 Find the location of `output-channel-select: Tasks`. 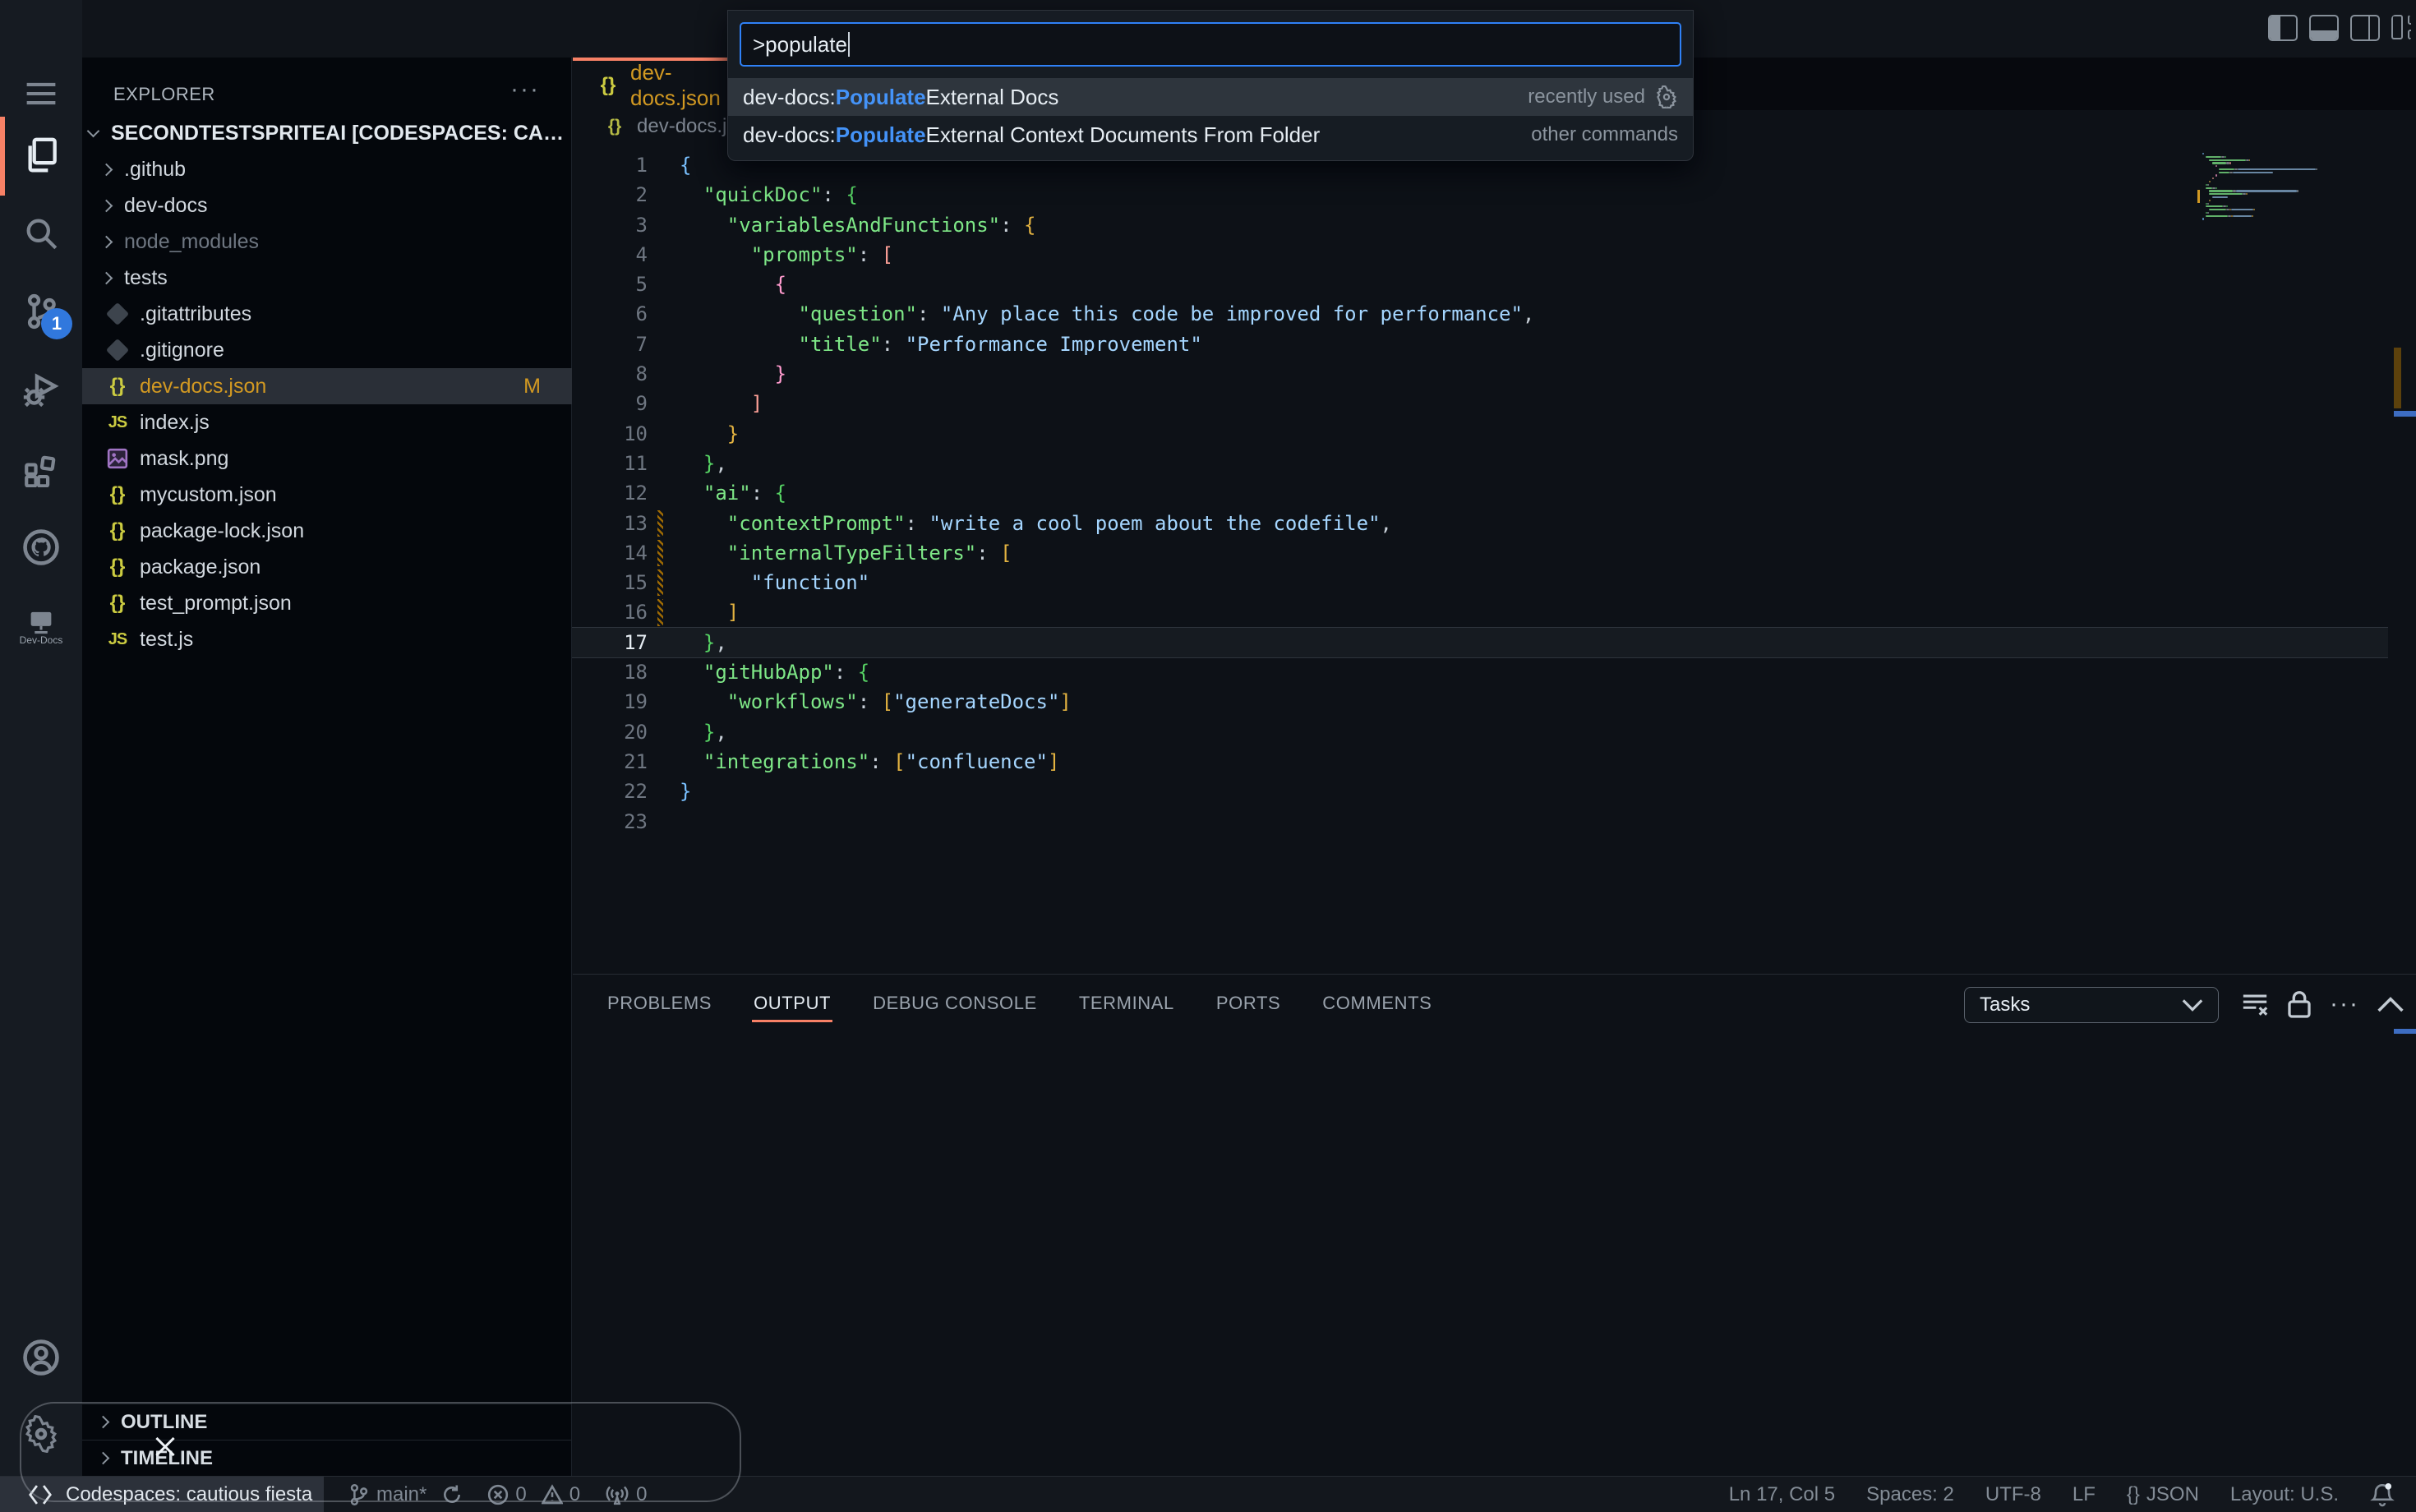

output-channel-select: Tasks is located at coordinates (2091, 1005).